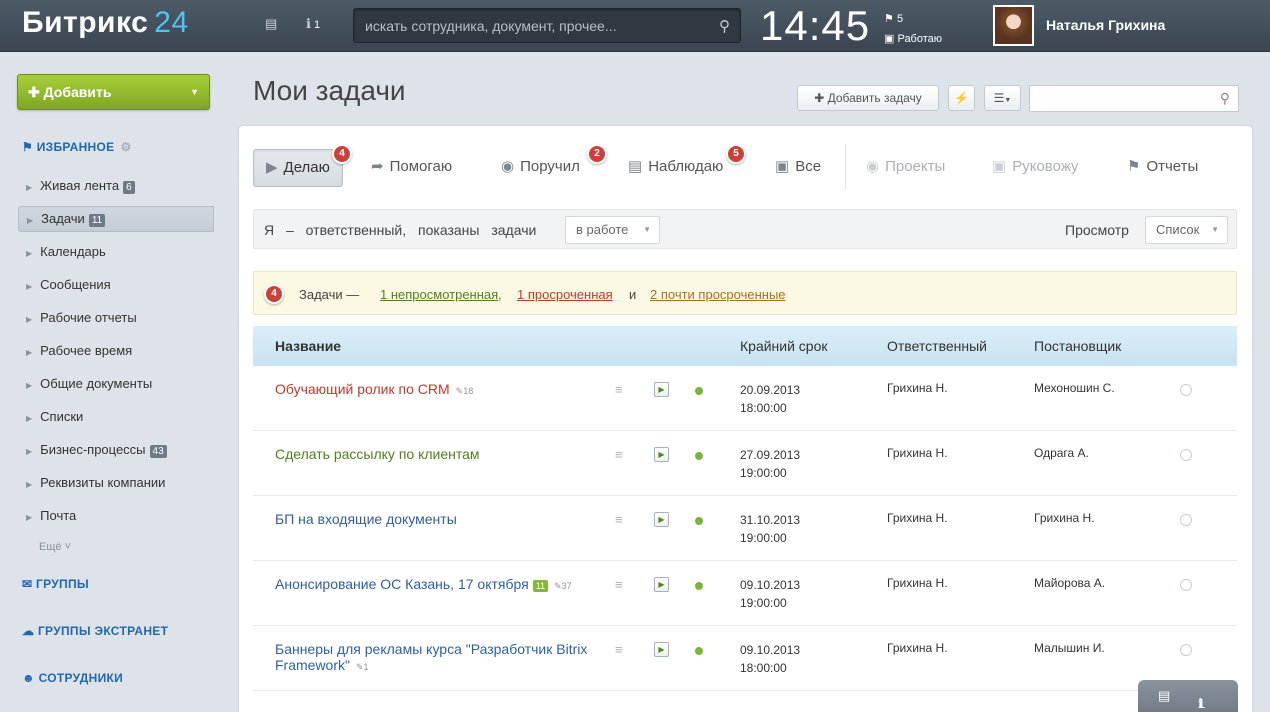  What do you see at coordinates (873, 166) in the screenshot?
I see `compass-icon: ◉` at bounding box center [873, 166].